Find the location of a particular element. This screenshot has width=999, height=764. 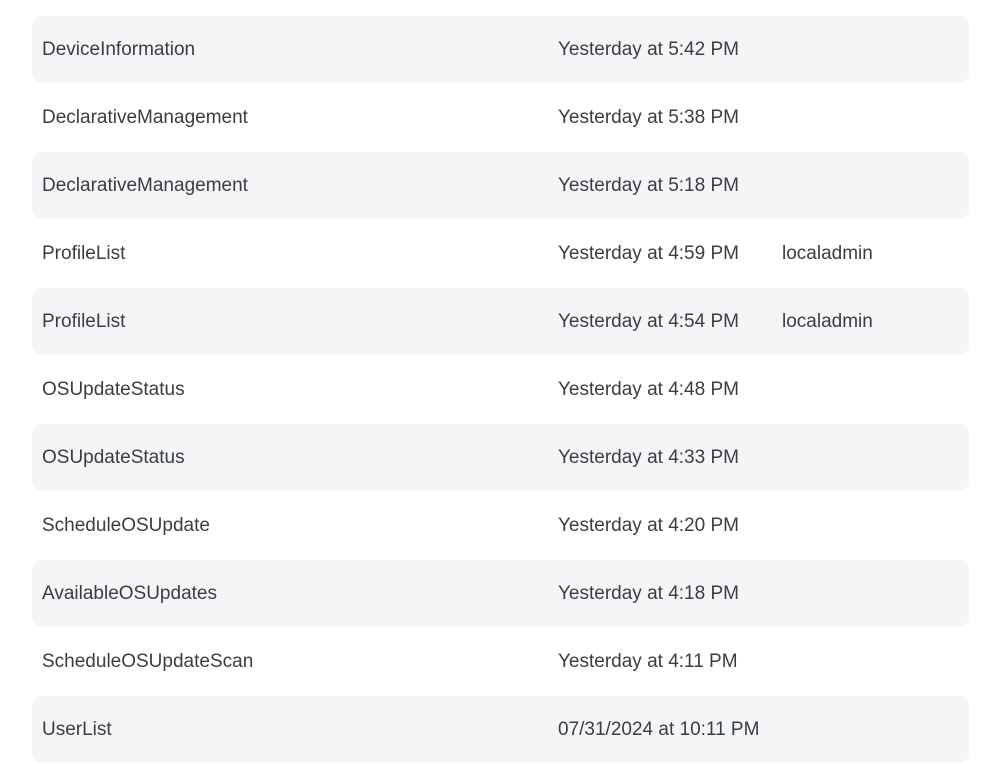

table-row: OSUpdateStatus Yesterday at 4:33 PM is located at coordinates (500, 457).